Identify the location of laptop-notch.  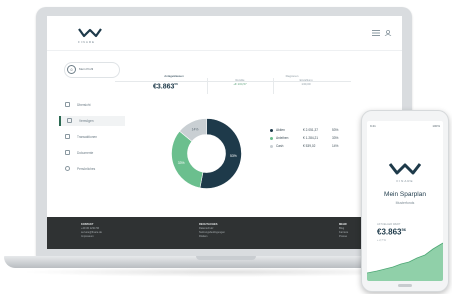
(226, 258).